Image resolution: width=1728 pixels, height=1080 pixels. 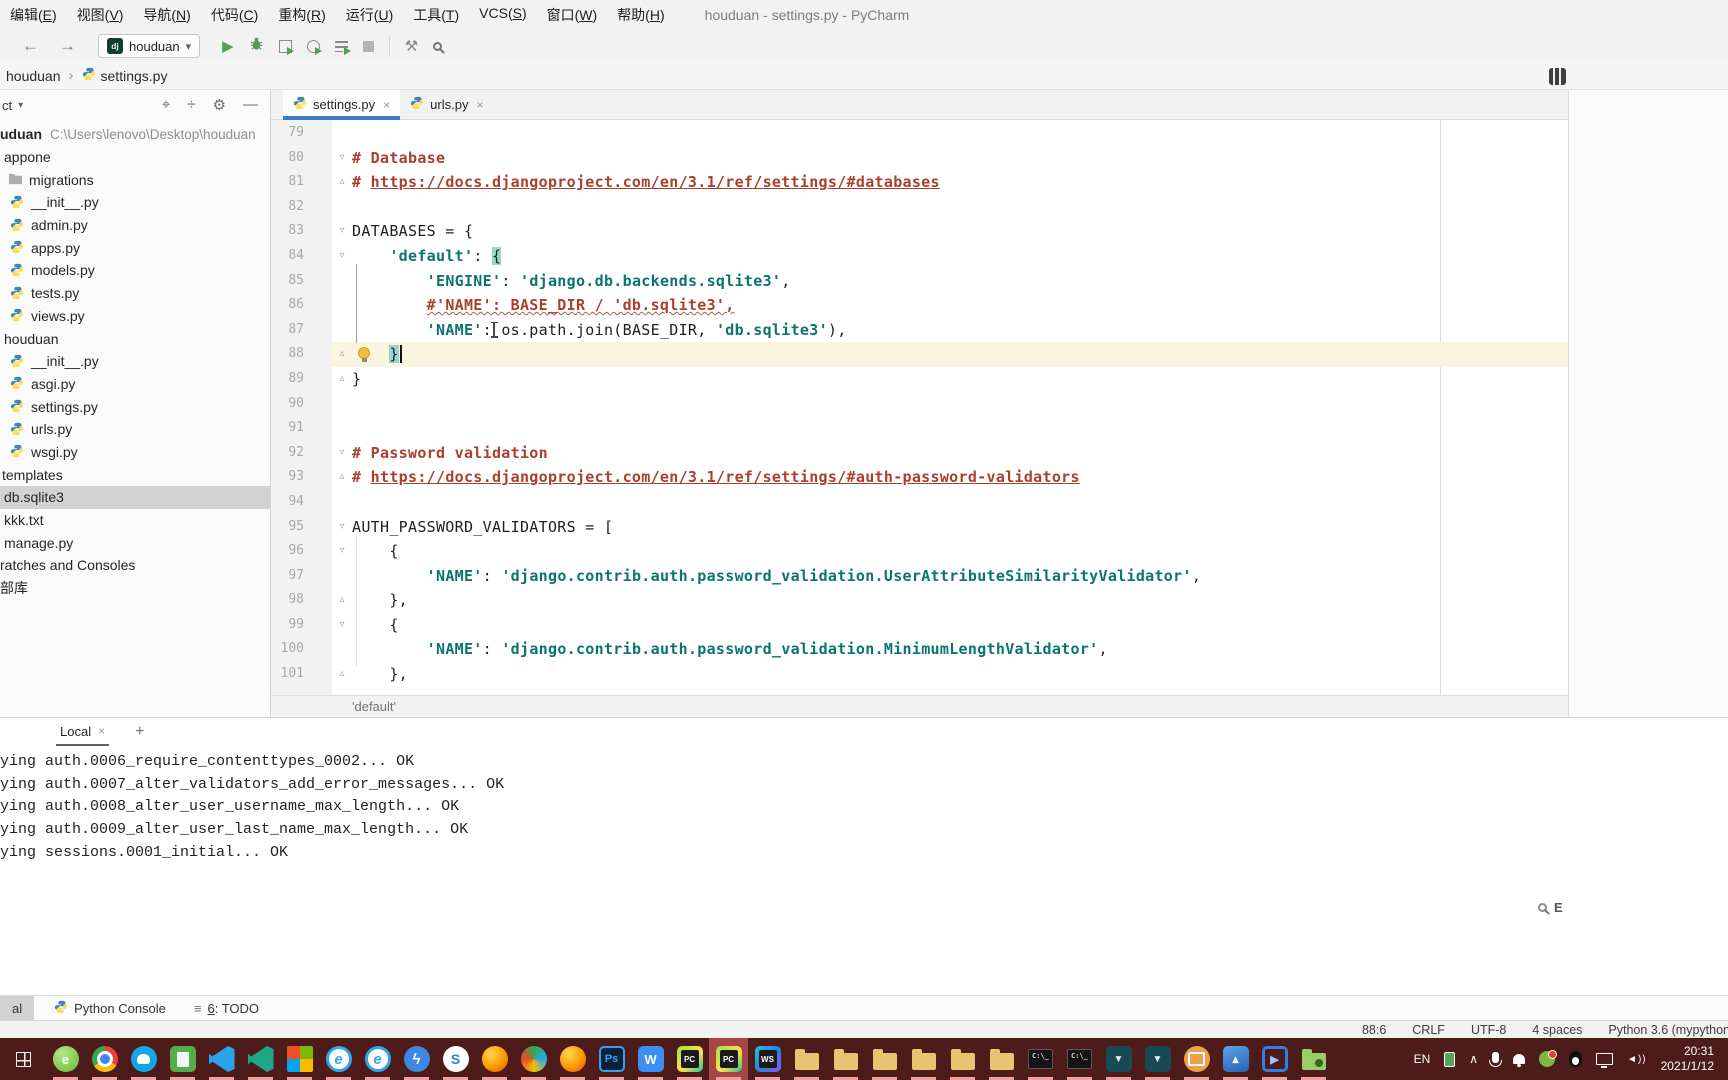 I want to click on code-line: 90, so click(x=919, y=404).